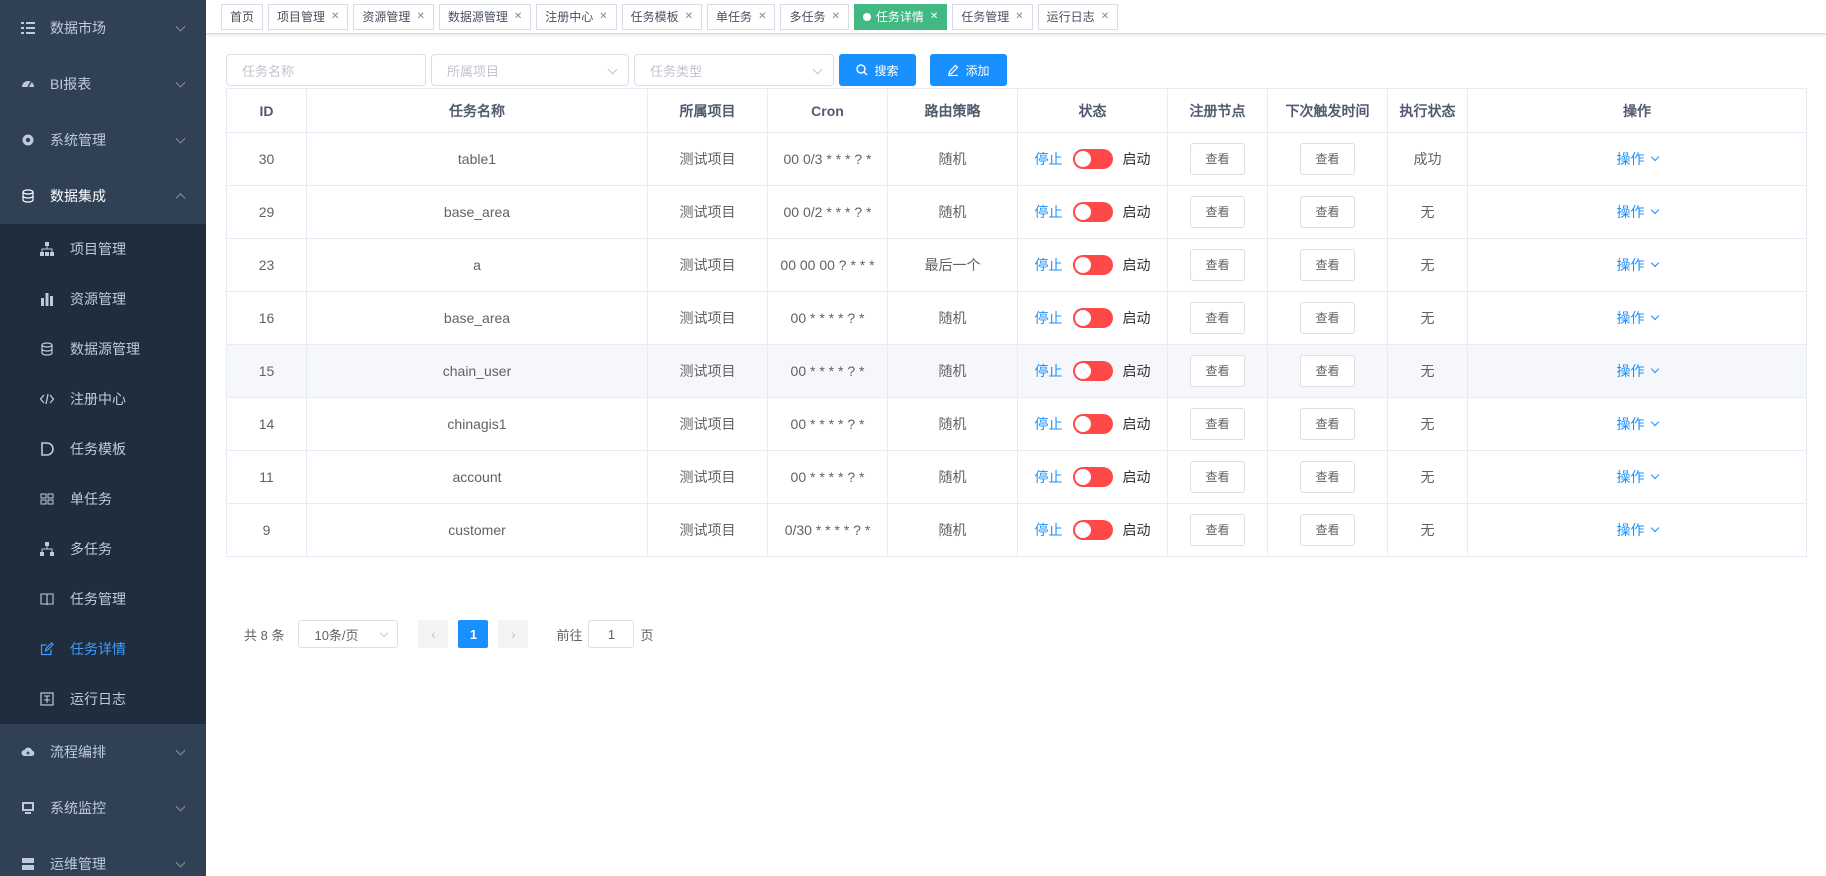 The width and height of the screenshot is (1826, 876). What do you see at coordinates (877, 70) in the screenshot?
I see `search-button: 搜索` at bounding box center [877, 70].